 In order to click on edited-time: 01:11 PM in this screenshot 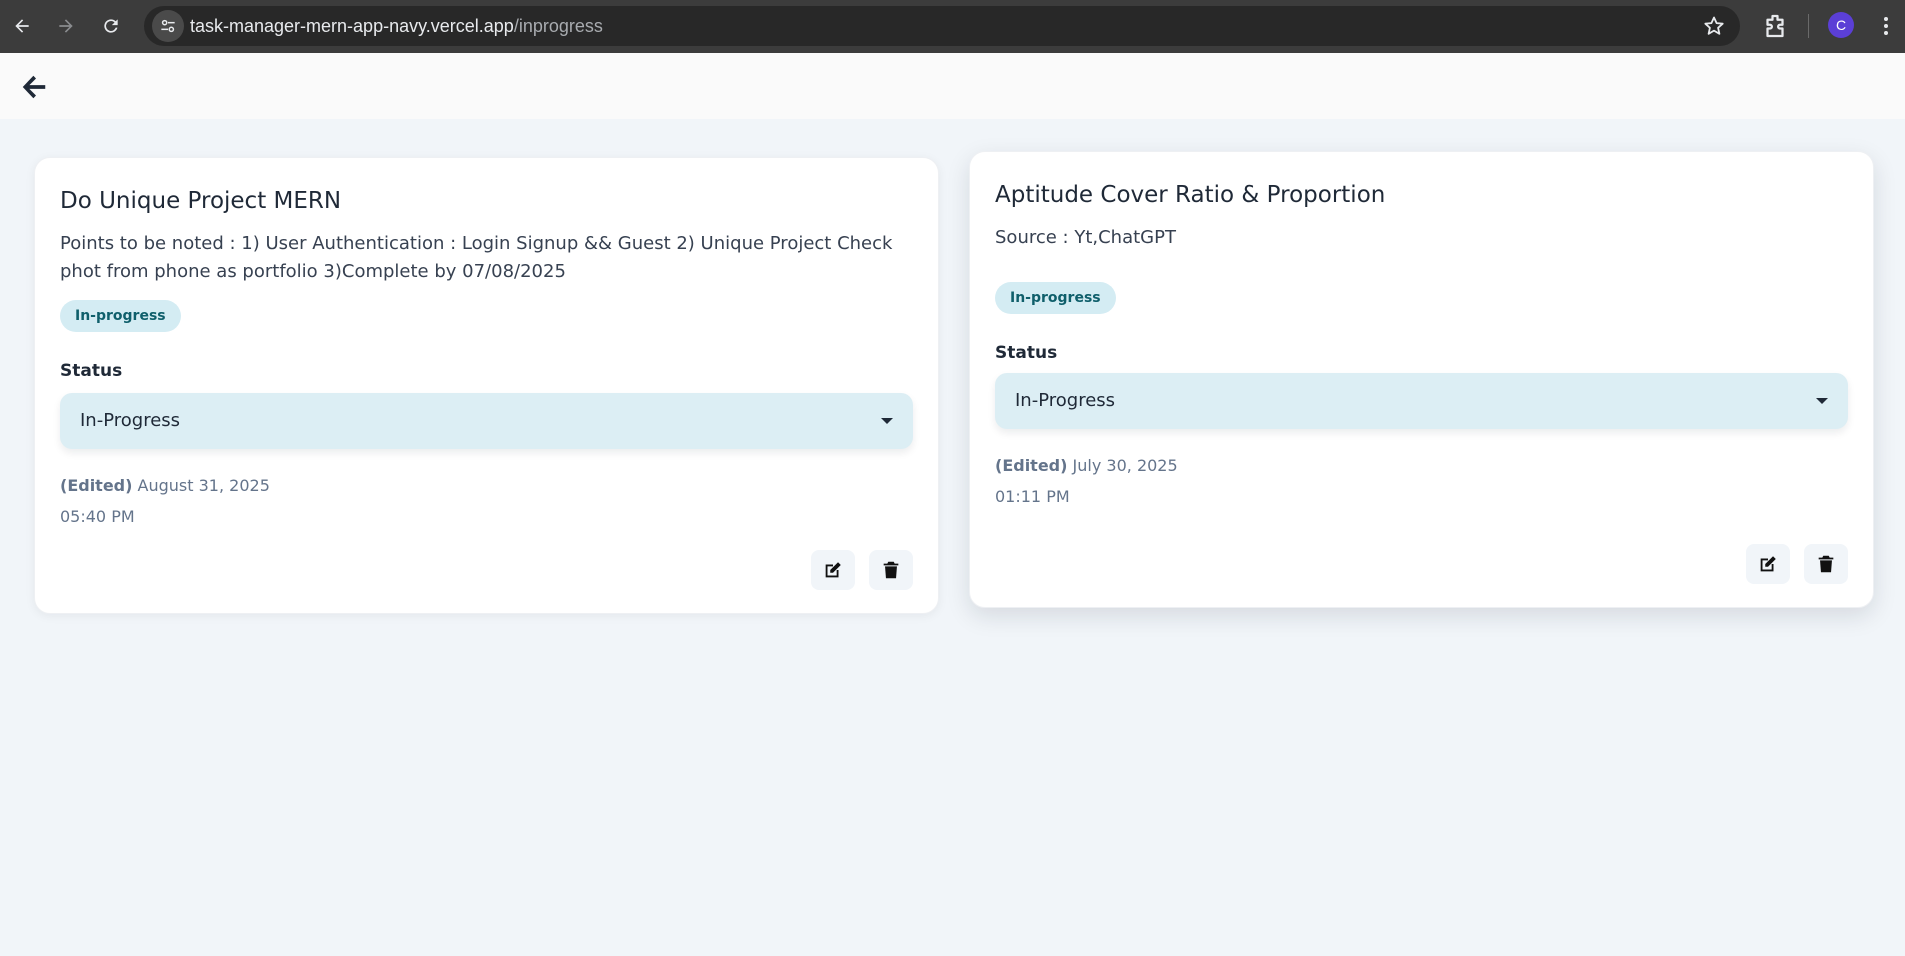, I will do `click(1032, 496)`.